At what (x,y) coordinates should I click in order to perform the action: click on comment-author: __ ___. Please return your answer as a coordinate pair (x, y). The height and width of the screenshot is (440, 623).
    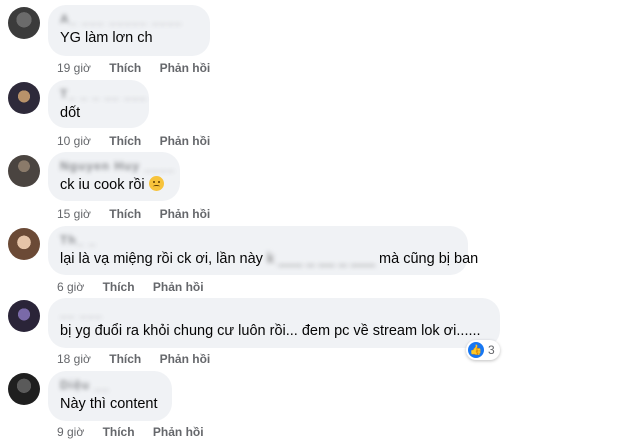
    Looking at the image, I should click on (274, 312).